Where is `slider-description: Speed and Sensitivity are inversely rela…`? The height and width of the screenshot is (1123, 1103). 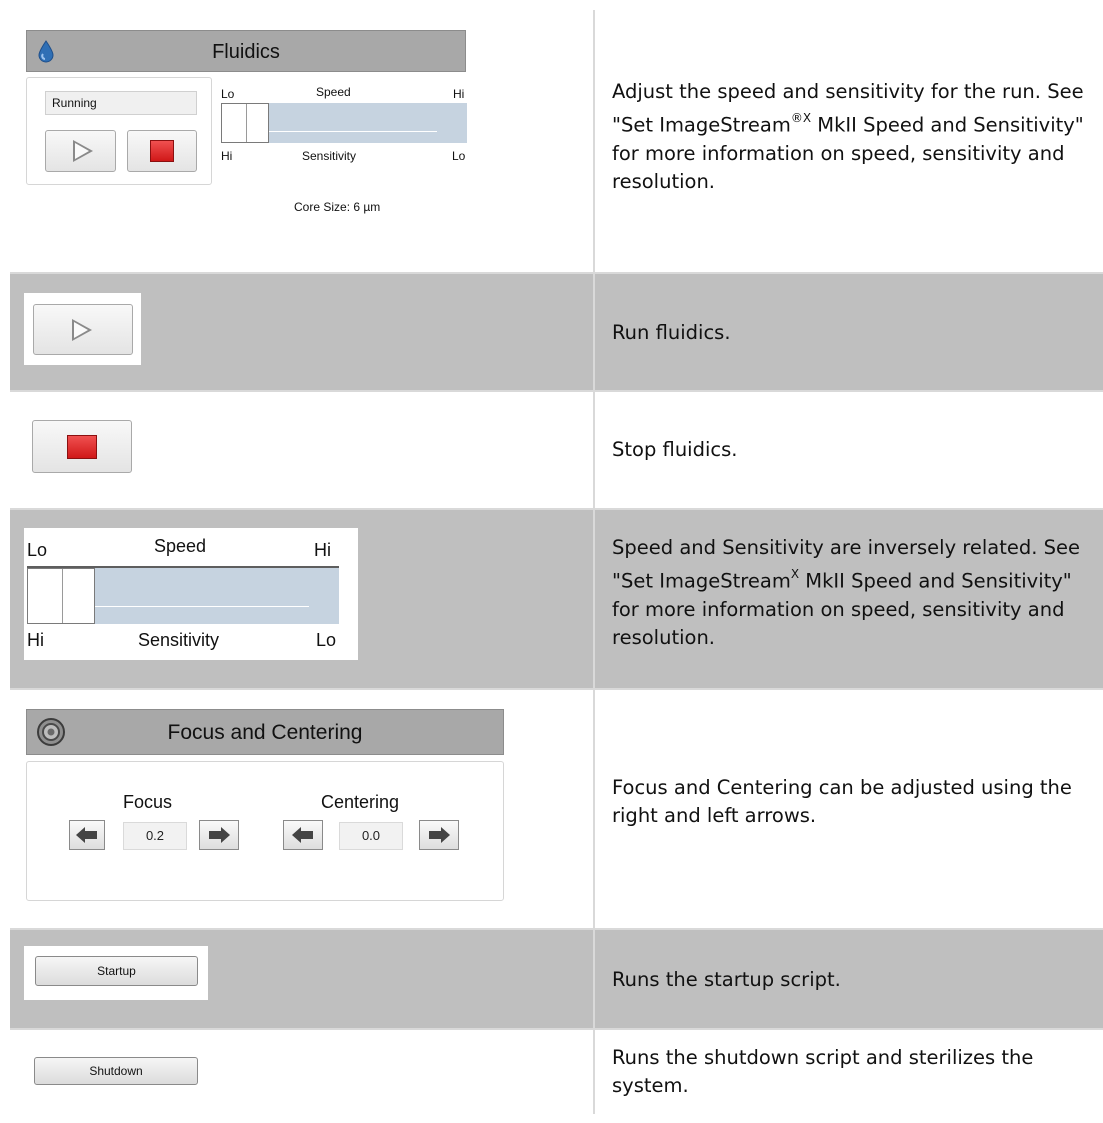 slider-description: Speed and Sensitivity are inversely rela… is located at coordinates (846, 592).